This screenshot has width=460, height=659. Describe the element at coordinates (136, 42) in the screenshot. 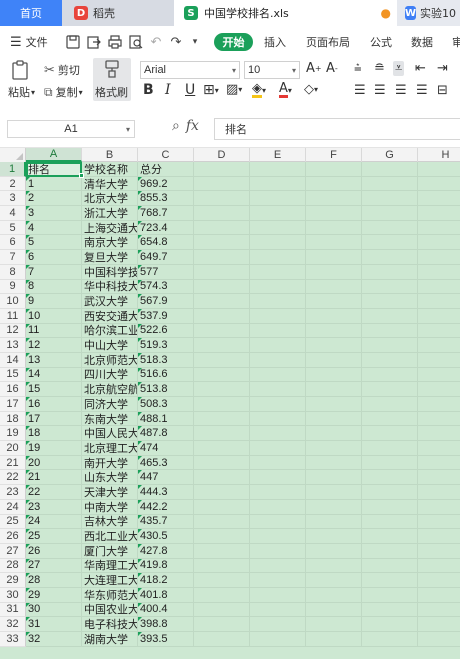

I see `print-preview-icon` at that location.